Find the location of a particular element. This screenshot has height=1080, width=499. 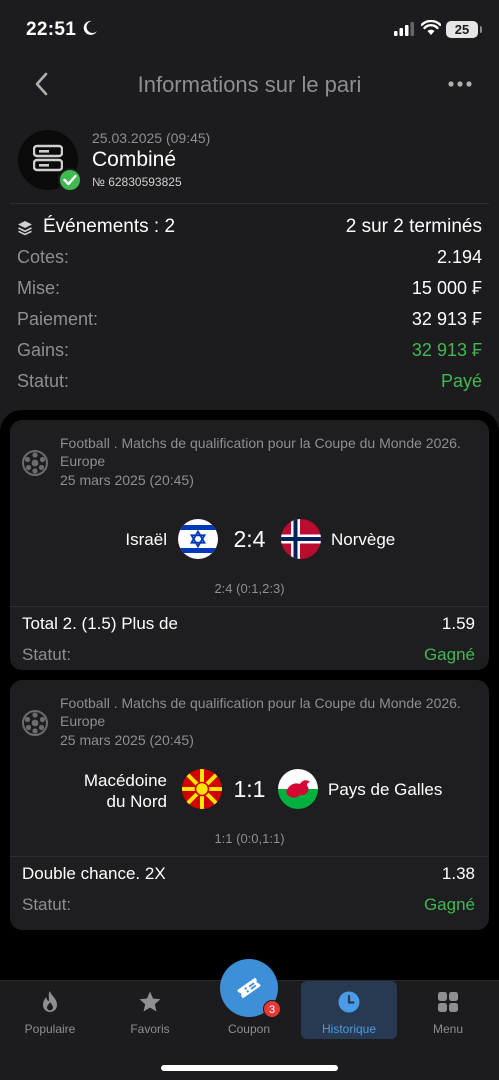

bet-odd: 1.38 is located at coordinates (458, 873).